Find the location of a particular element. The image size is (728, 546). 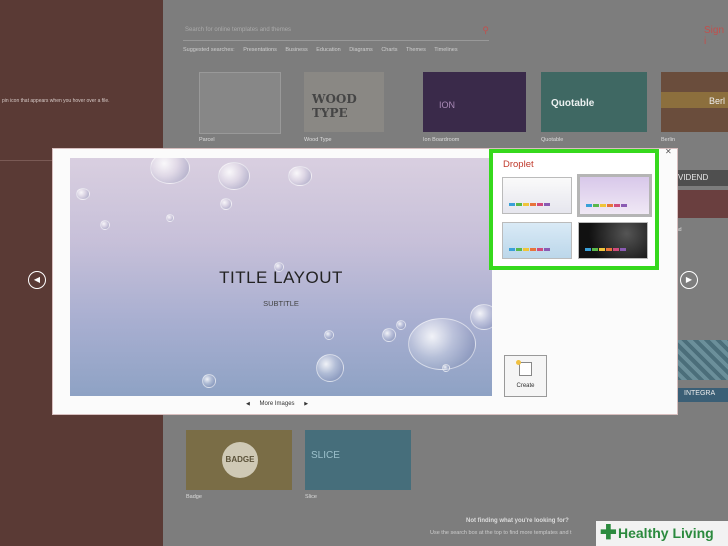

suggested-item-diagrams: Diagrams is located at coordinates (361, 50).